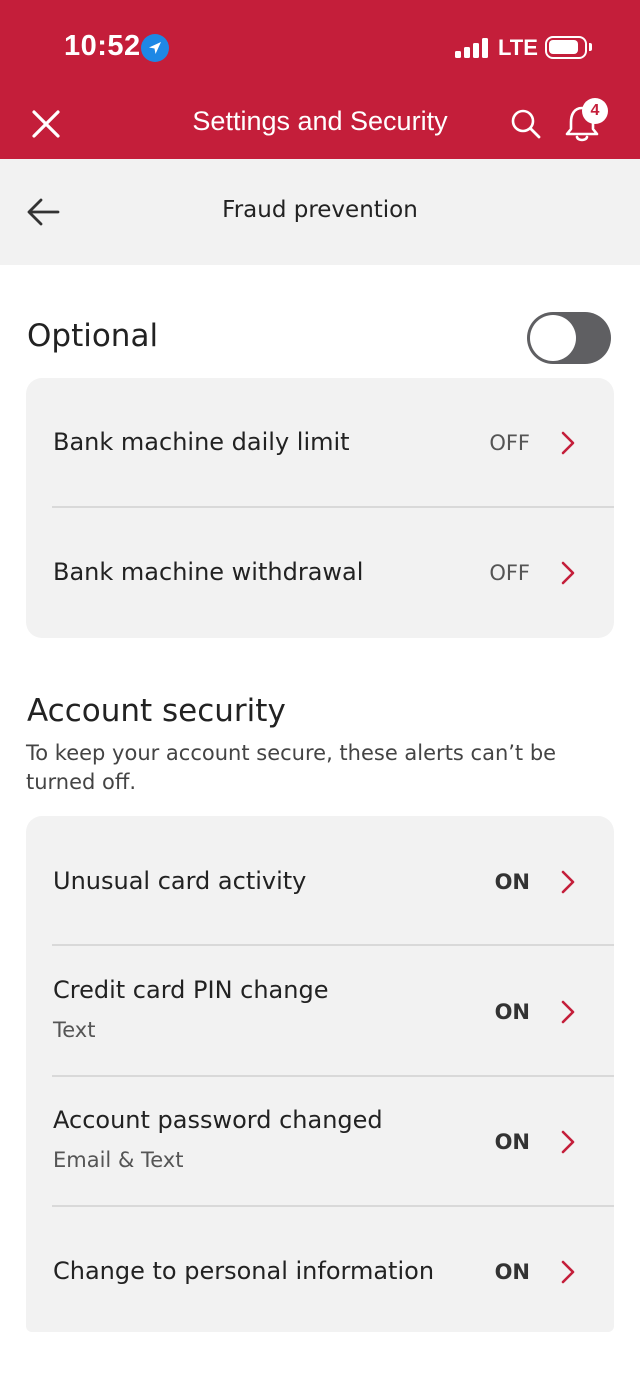 The width and height of the screenshot is (640, 1387). What do you see at coordinates (320, 46) in the screenshot?
I see `status-bar: 10:52 LTE` at bounding box center [320, 46].